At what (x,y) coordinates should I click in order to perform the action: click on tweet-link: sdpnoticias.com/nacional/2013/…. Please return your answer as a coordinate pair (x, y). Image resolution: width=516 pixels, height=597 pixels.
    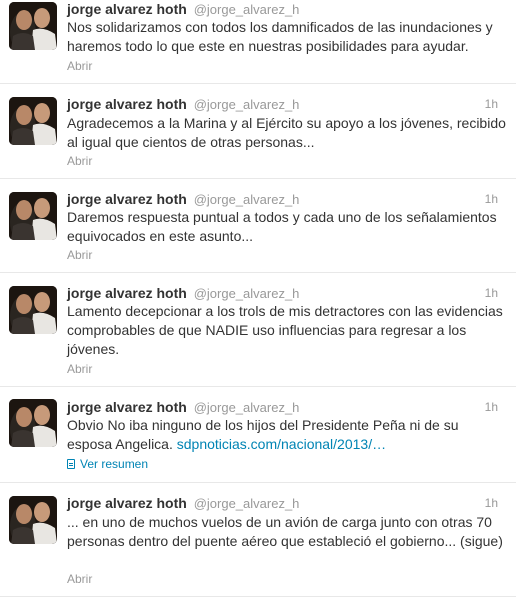
    Looking at the image, I should click on (281, 444).